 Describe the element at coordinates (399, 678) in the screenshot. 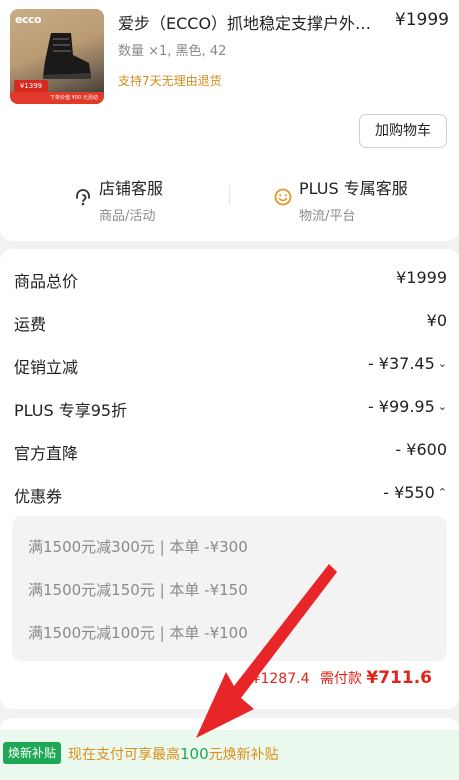

I see `pay-amount: ¥711.6` at that location.